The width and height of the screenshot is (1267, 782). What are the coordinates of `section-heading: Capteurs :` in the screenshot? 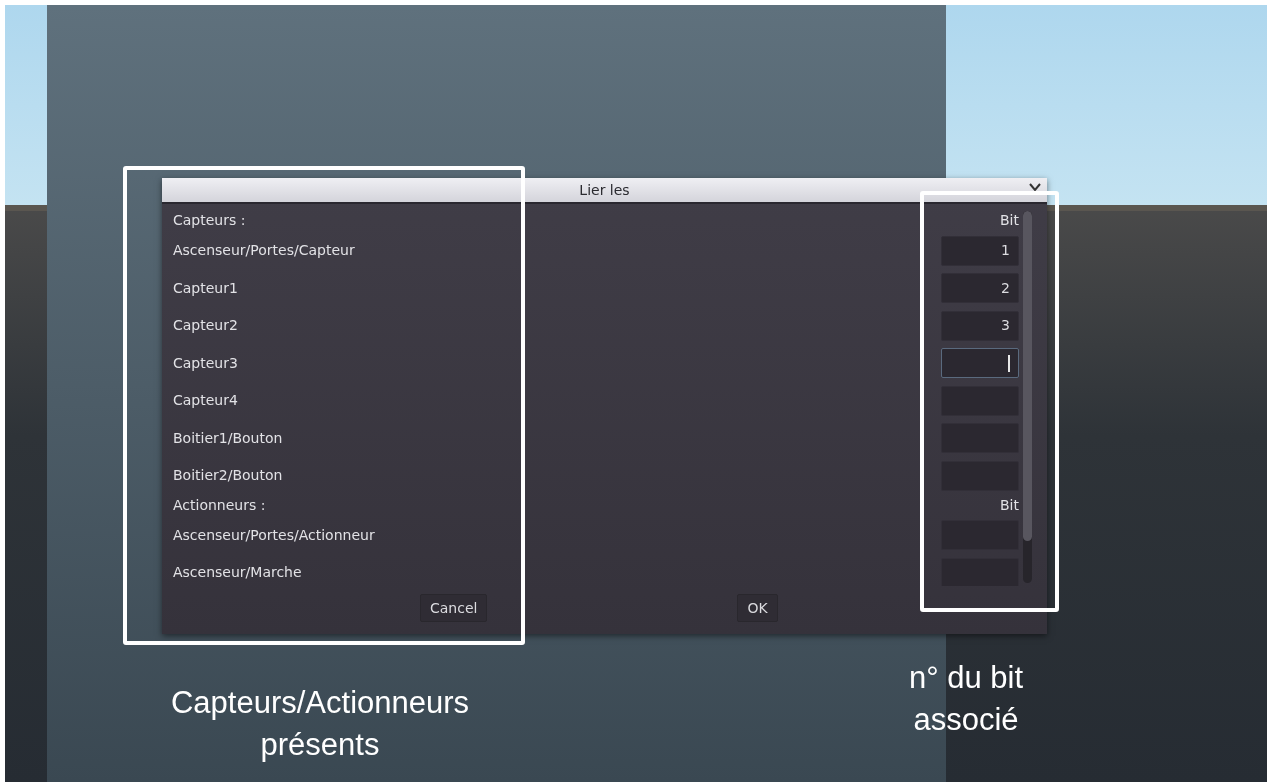 It's located at (209, 220).